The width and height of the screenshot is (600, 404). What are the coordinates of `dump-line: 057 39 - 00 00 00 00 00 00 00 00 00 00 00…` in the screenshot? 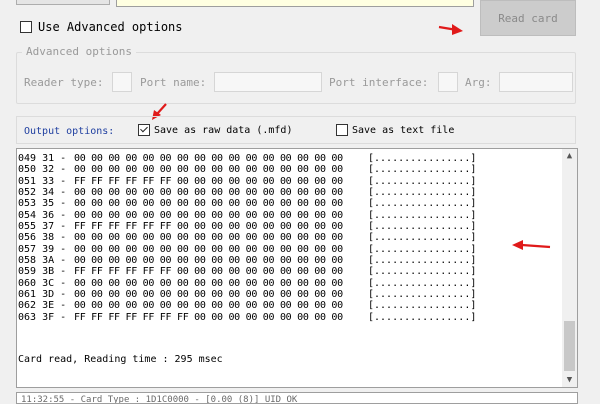 It's located at (288, 249).